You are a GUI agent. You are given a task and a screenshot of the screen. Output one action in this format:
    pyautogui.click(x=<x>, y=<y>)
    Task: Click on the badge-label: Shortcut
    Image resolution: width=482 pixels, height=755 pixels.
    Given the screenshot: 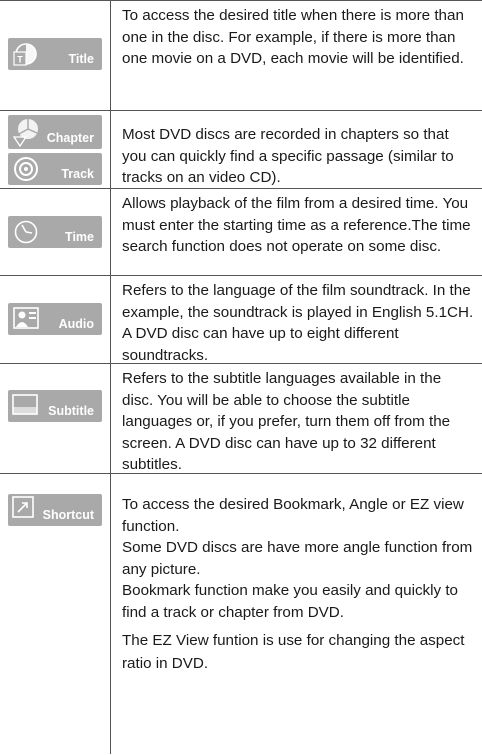 What is the action you would take?
    pyautogui.click(x=68, y=515)
    